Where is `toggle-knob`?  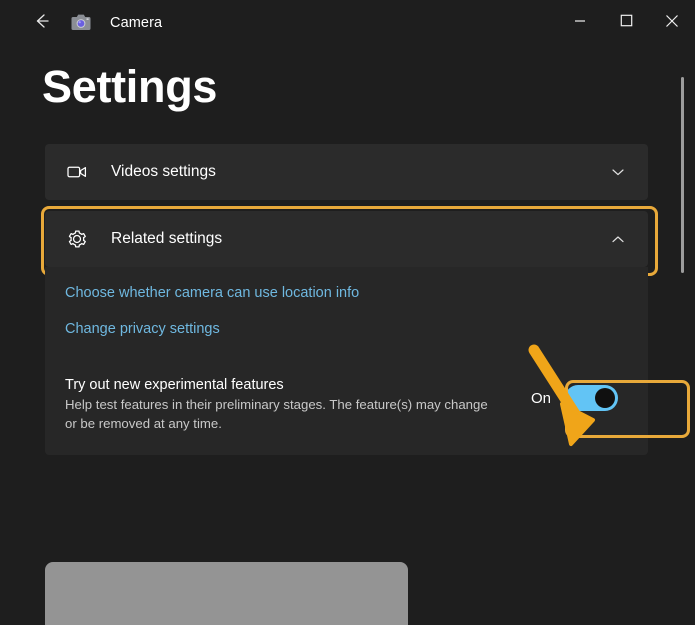
toggle-knob is located at coordinates (605, 398).